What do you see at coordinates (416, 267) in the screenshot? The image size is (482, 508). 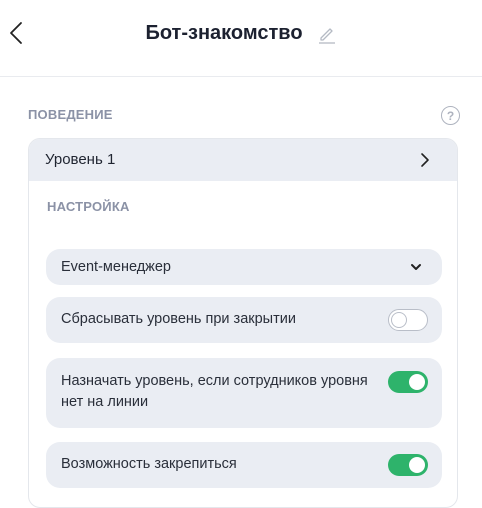 I see `chevron-down-icon` at bounding box center [416, 267].